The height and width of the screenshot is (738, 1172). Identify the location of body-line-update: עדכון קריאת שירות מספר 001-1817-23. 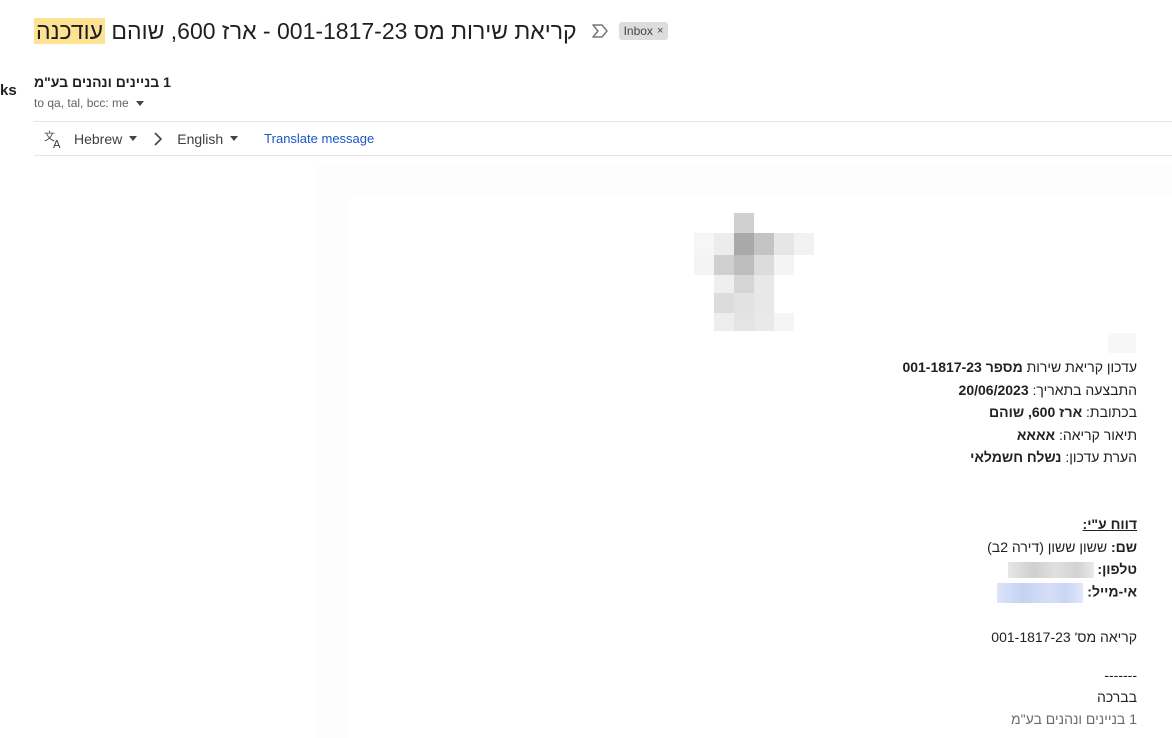
(1019, 367).